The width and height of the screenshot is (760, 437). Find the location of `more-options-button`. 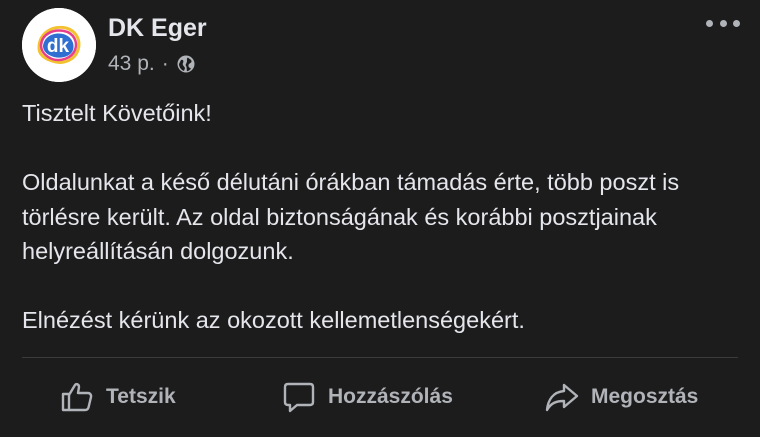

more-options-button is located at coordinates (723, 23).